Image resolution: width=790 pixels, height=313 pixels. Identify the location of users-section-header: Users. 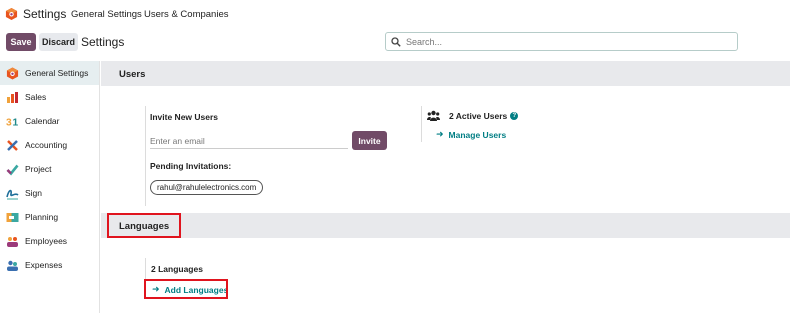
(445, 73).